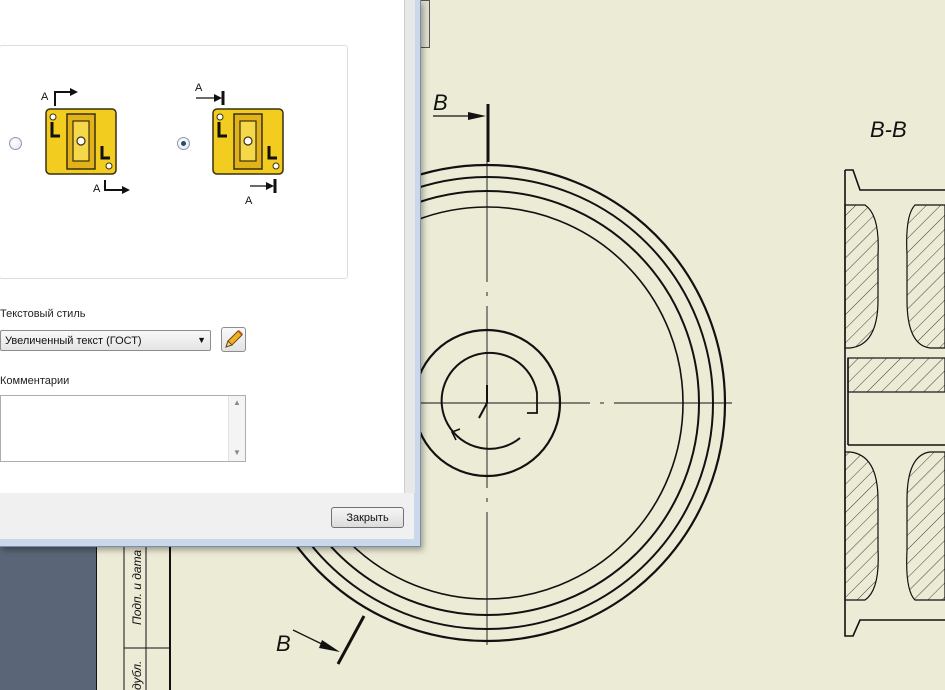 The height and width of the screenshot is (690, 945). What do you see at coordinates (123, 428) in the screenshot?
I see `comments-field: ▲ ▼` at bounding box center [123, 428].